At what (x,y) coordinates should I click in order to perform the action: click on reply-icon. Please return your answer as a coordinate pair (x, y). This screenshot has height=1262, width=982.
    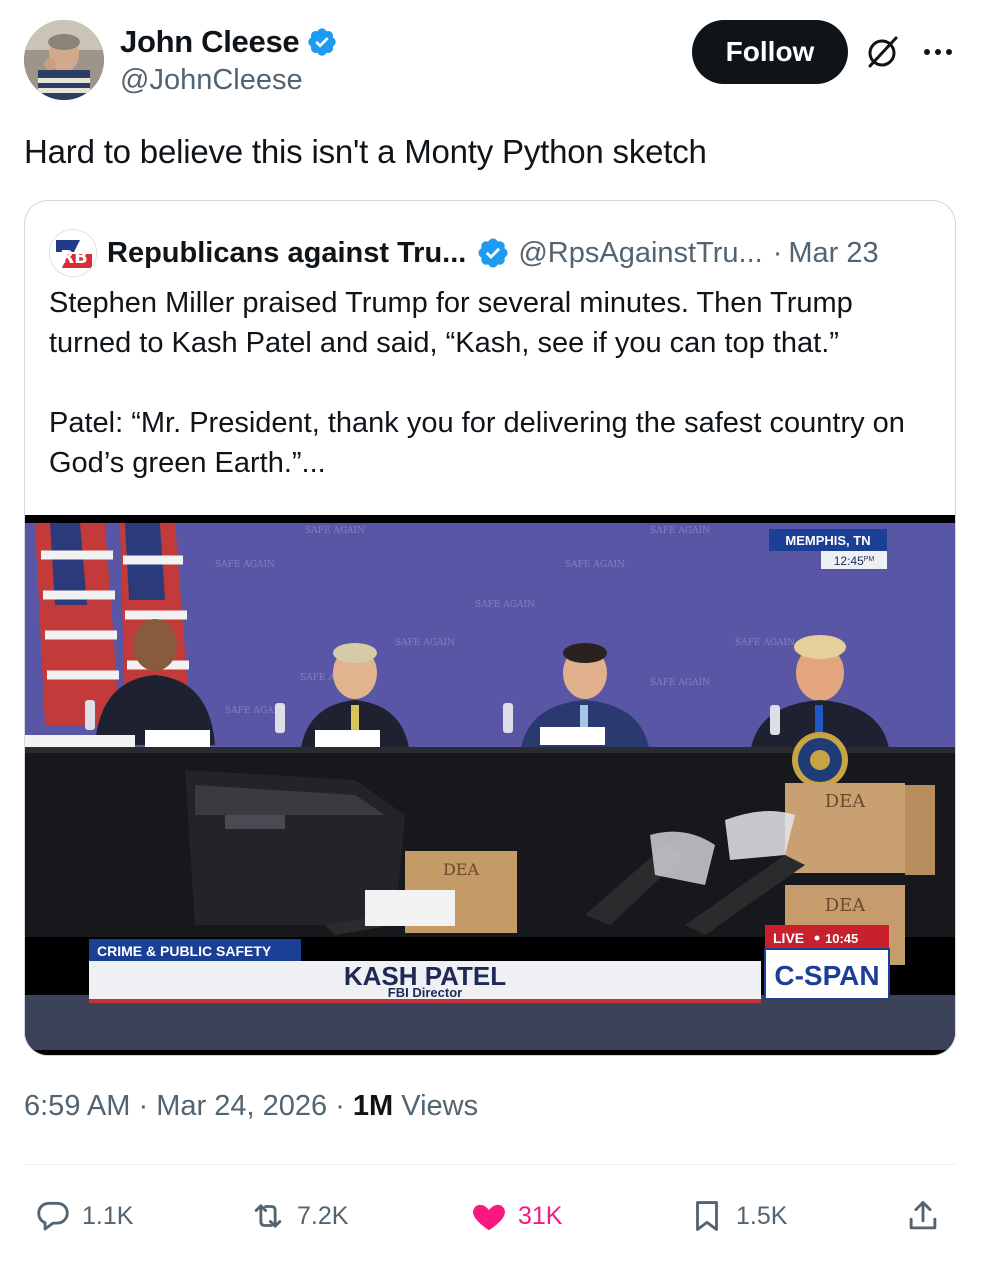
    Looking at the image, I should click on (53, 1216).